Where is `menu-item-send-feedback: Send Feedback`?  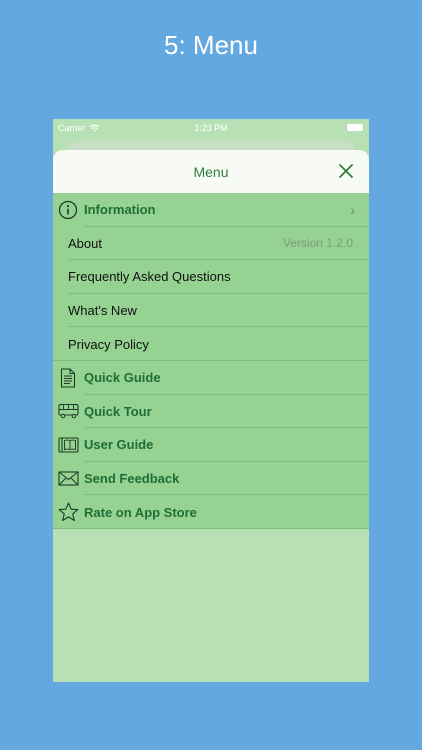
menu-item-send-feedback: Send Feedback is located at coordinates (211, 479).